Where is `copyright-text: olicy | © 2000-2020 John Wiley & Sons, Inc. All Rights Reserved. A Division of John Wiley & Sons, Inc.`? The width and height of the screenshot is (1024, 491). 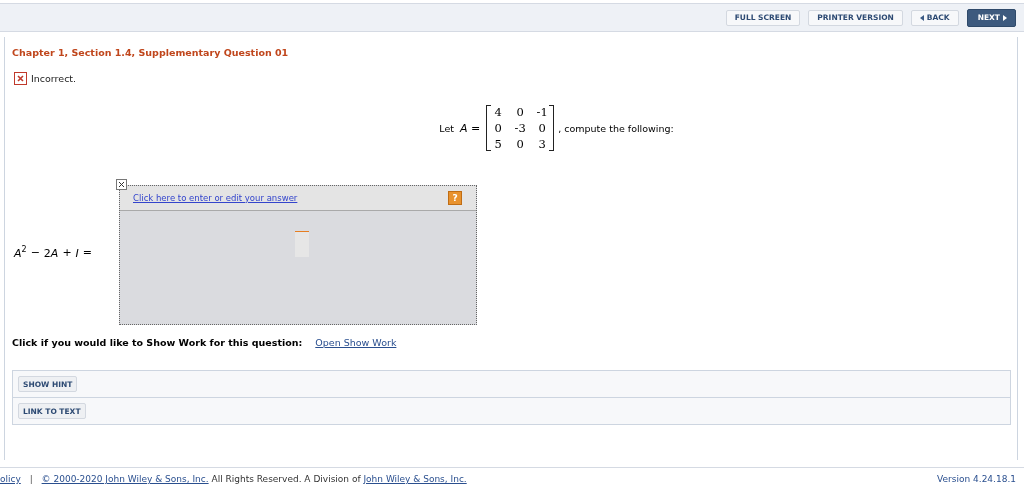 copyright-text: olicy | © 2000-2020 John Wiley & Sons, Inc. All Rights Reserved. A Division of John Wiley & Sons, Inc. is located at coordinates (233, 479).